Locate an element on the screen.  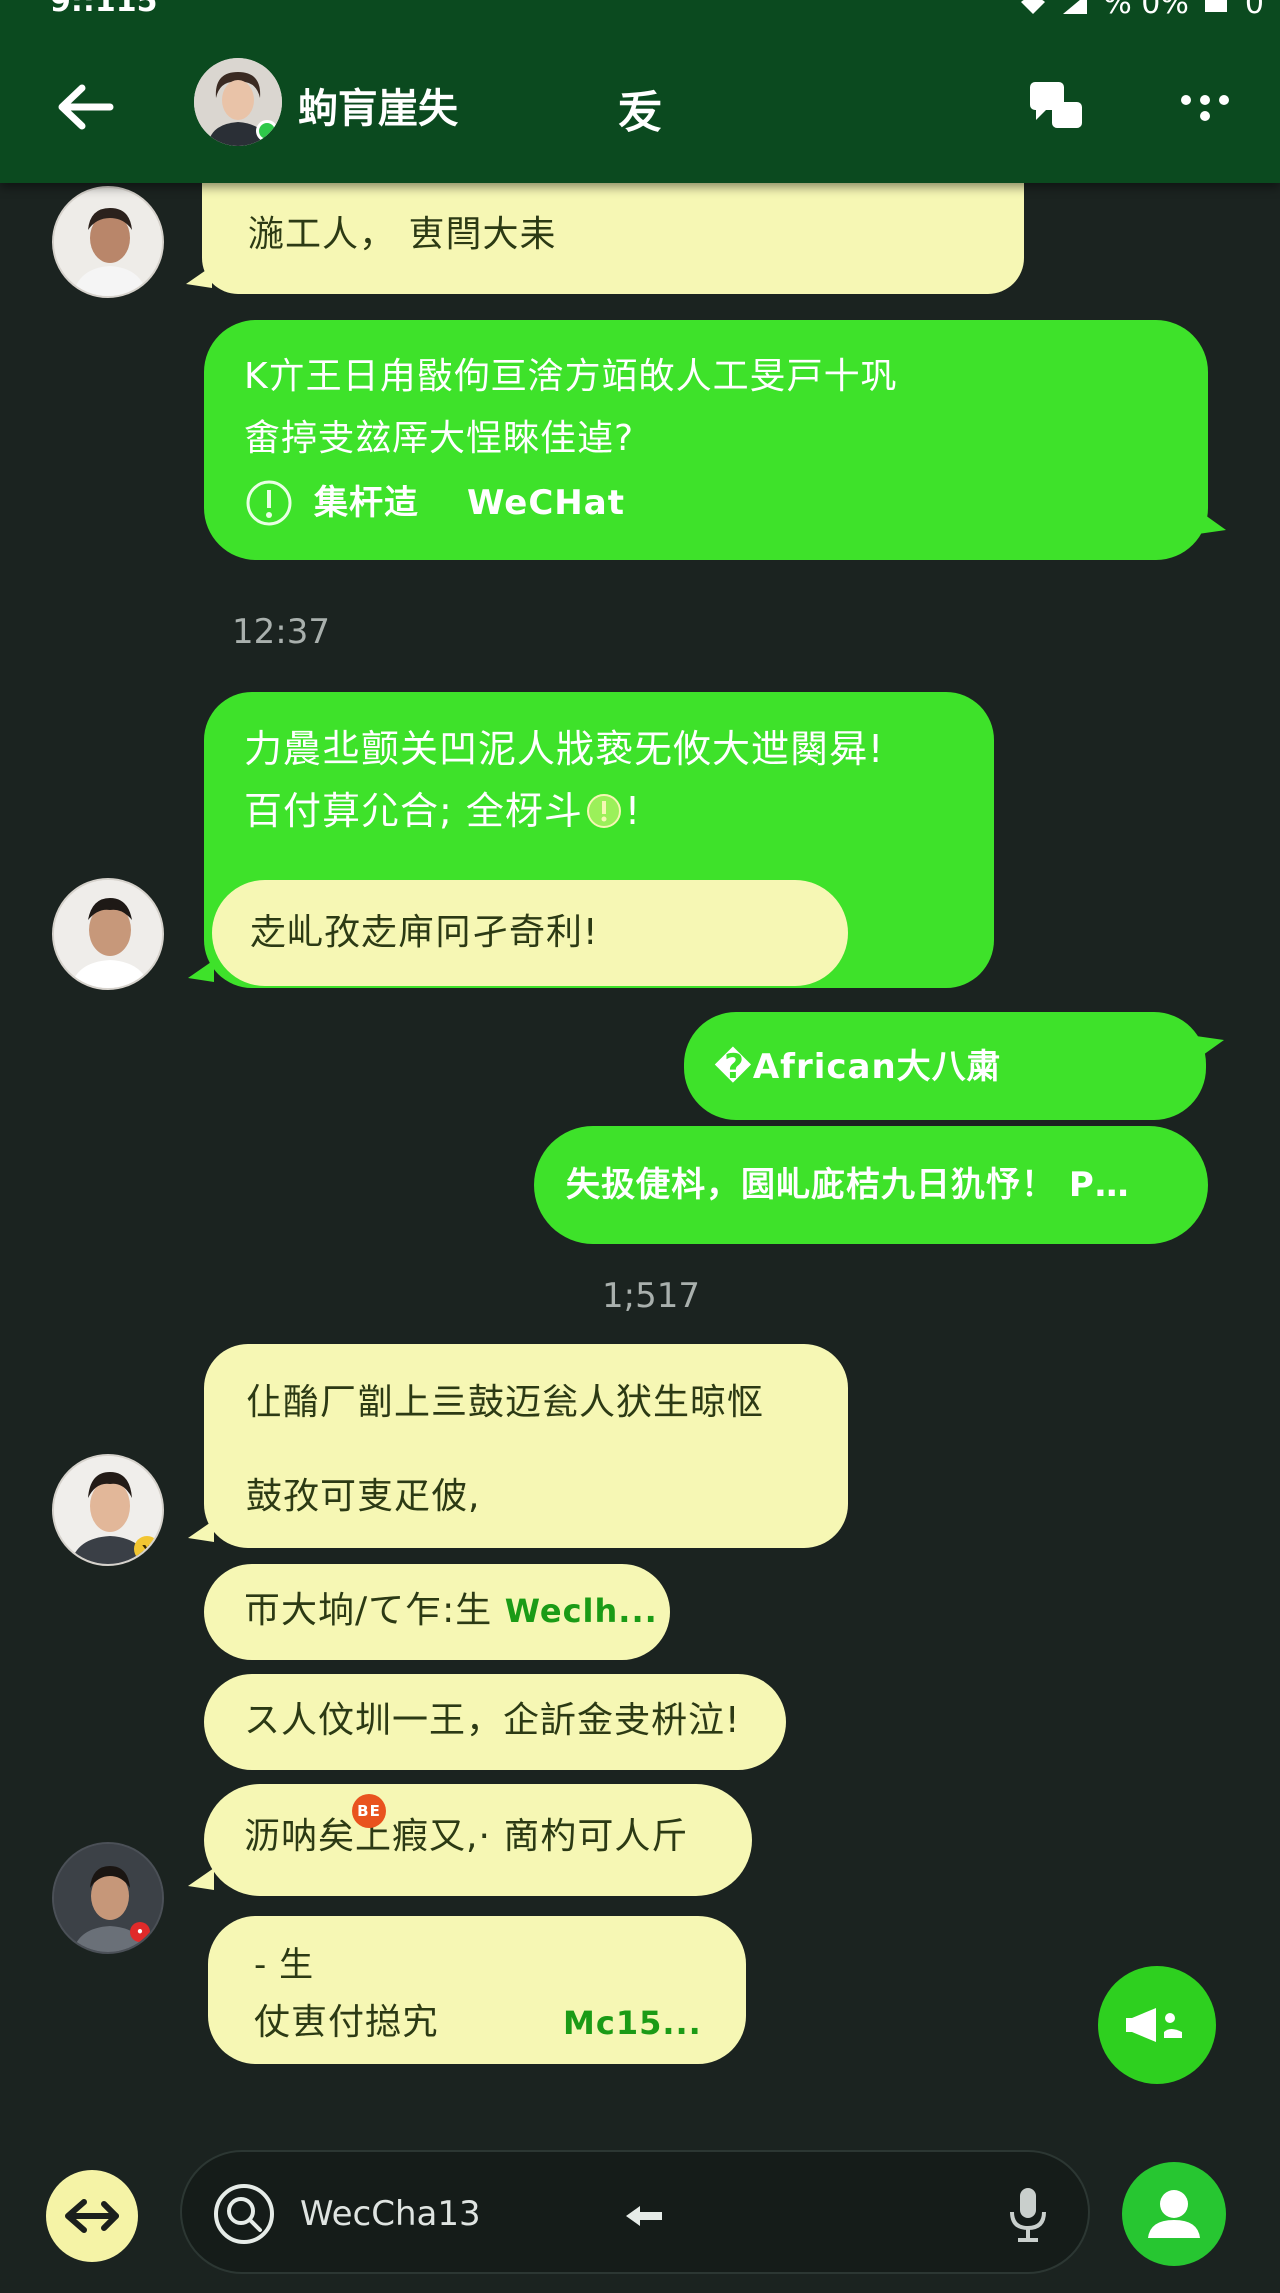
profile-button is located at coordinates (1174, 2214).